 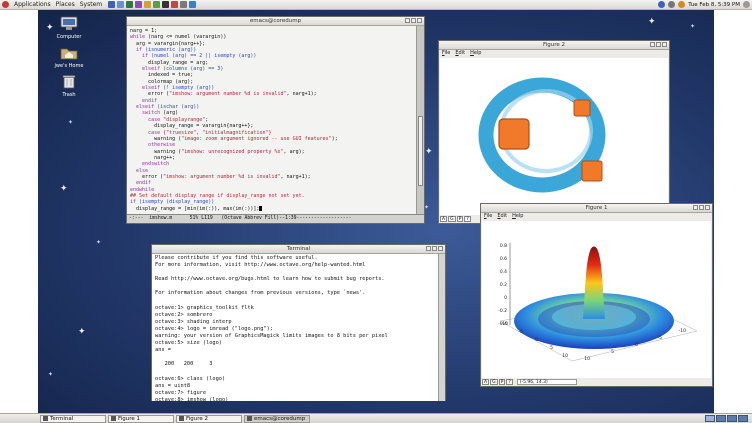 What do you see at coordinates (139, 4) in the screenshot?
I see `office-launcher-icon` at bounding box center [139, 4].